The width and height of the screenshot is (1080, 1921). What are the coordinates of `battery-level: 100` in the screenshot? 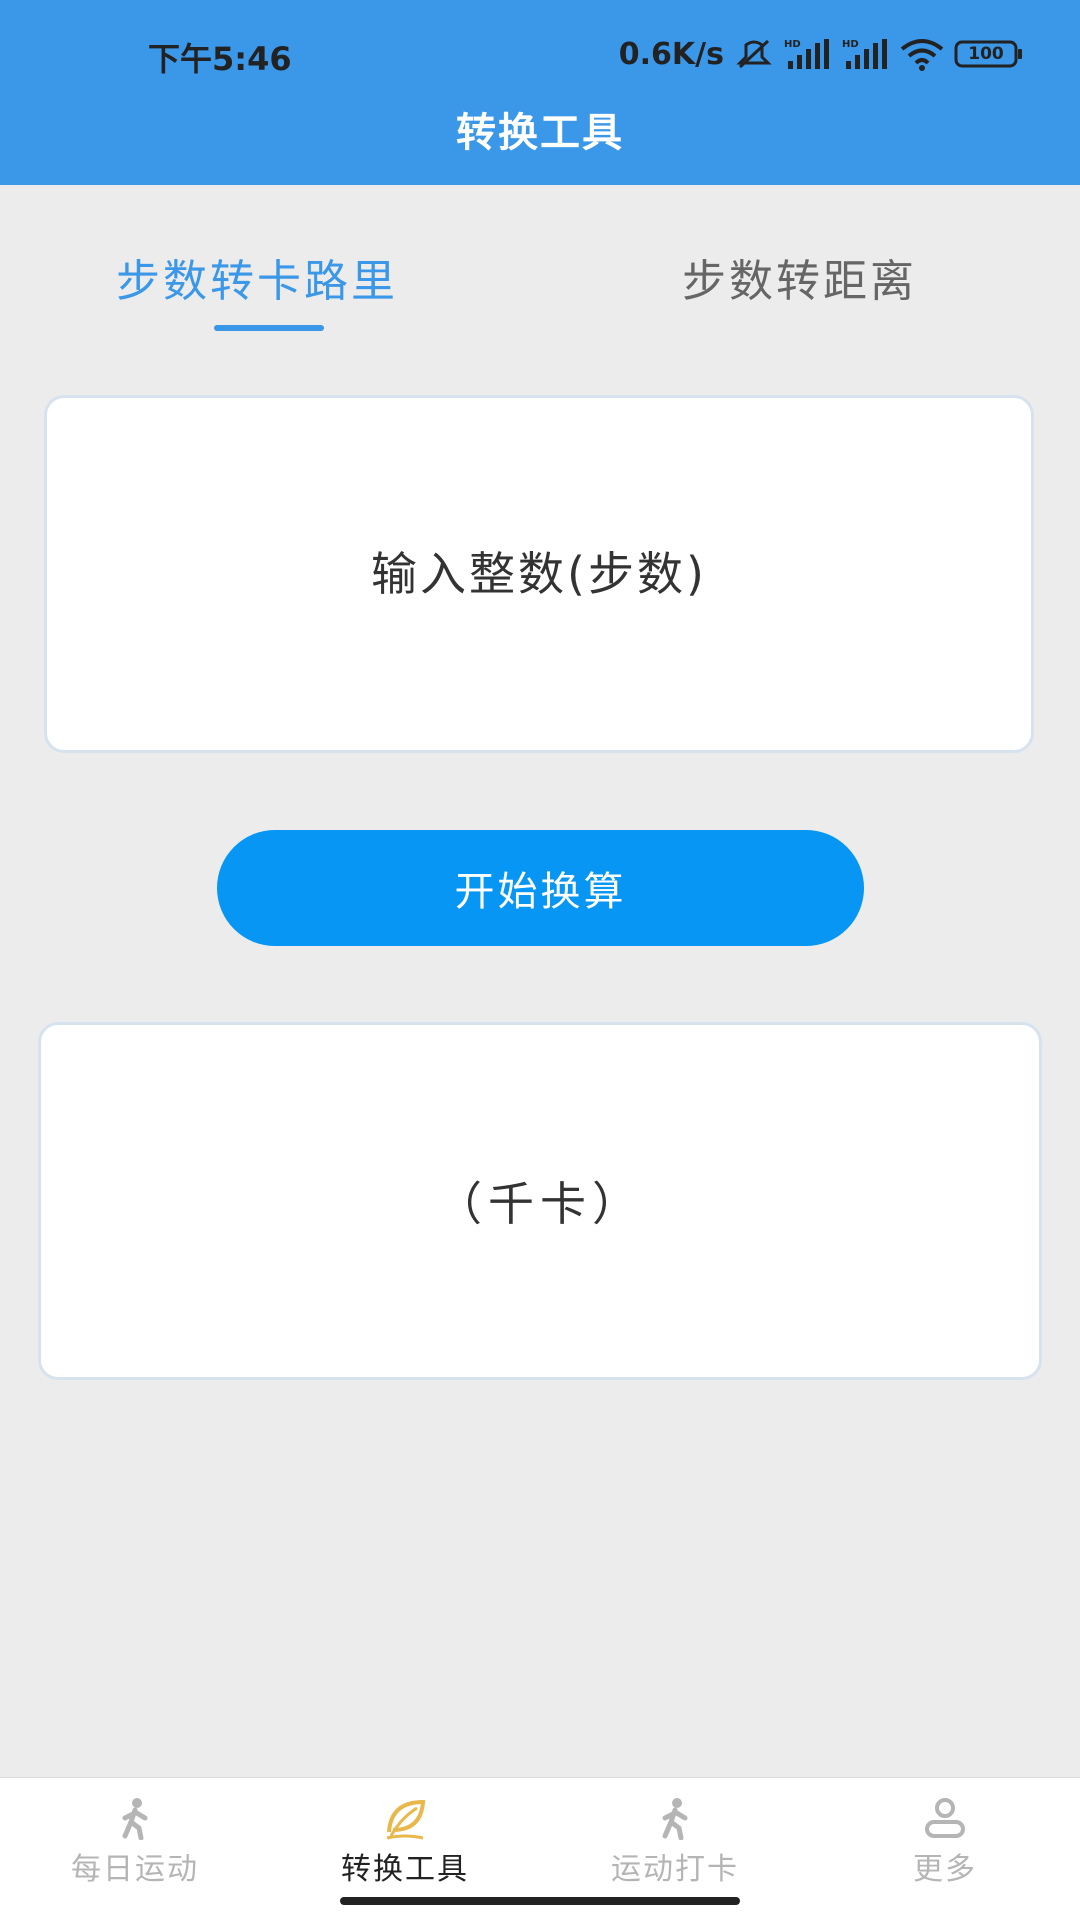 It's located at (986, 54).